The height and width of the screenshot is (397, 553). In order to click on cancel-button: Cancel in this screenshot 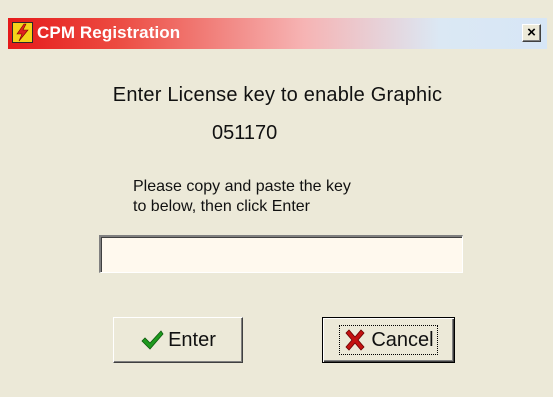, I will do `click(388, 340)`.